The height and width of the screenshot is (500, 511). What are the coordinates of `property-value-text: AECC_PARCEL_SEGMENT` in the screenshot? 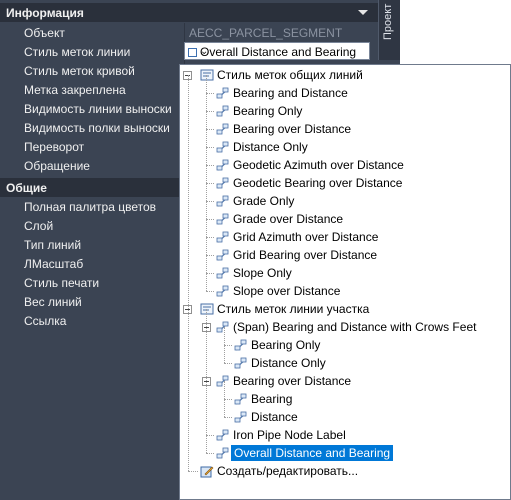 It's located at (266, 33).